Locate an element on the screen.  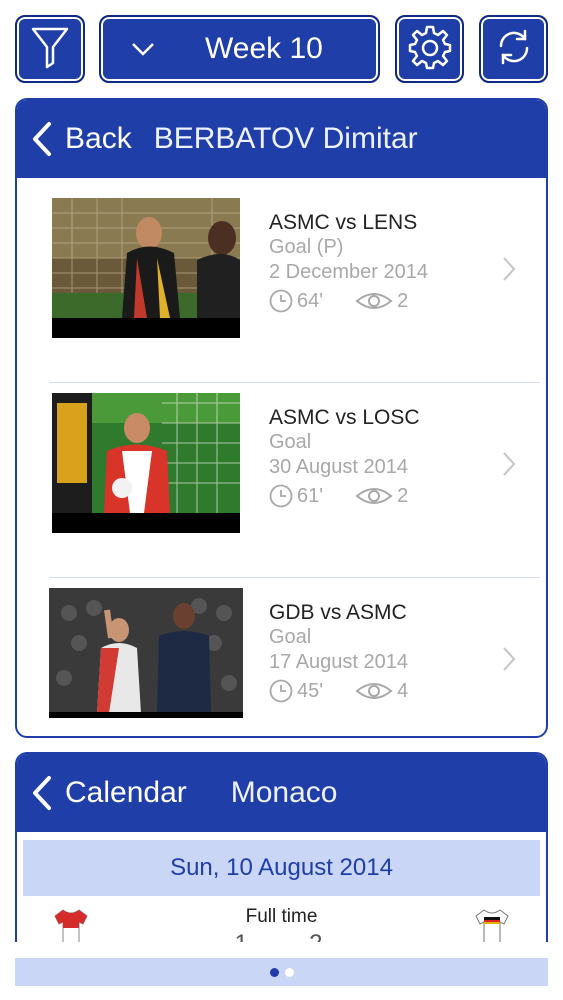
team-title: Monaco is located at coordinates (284, 792).